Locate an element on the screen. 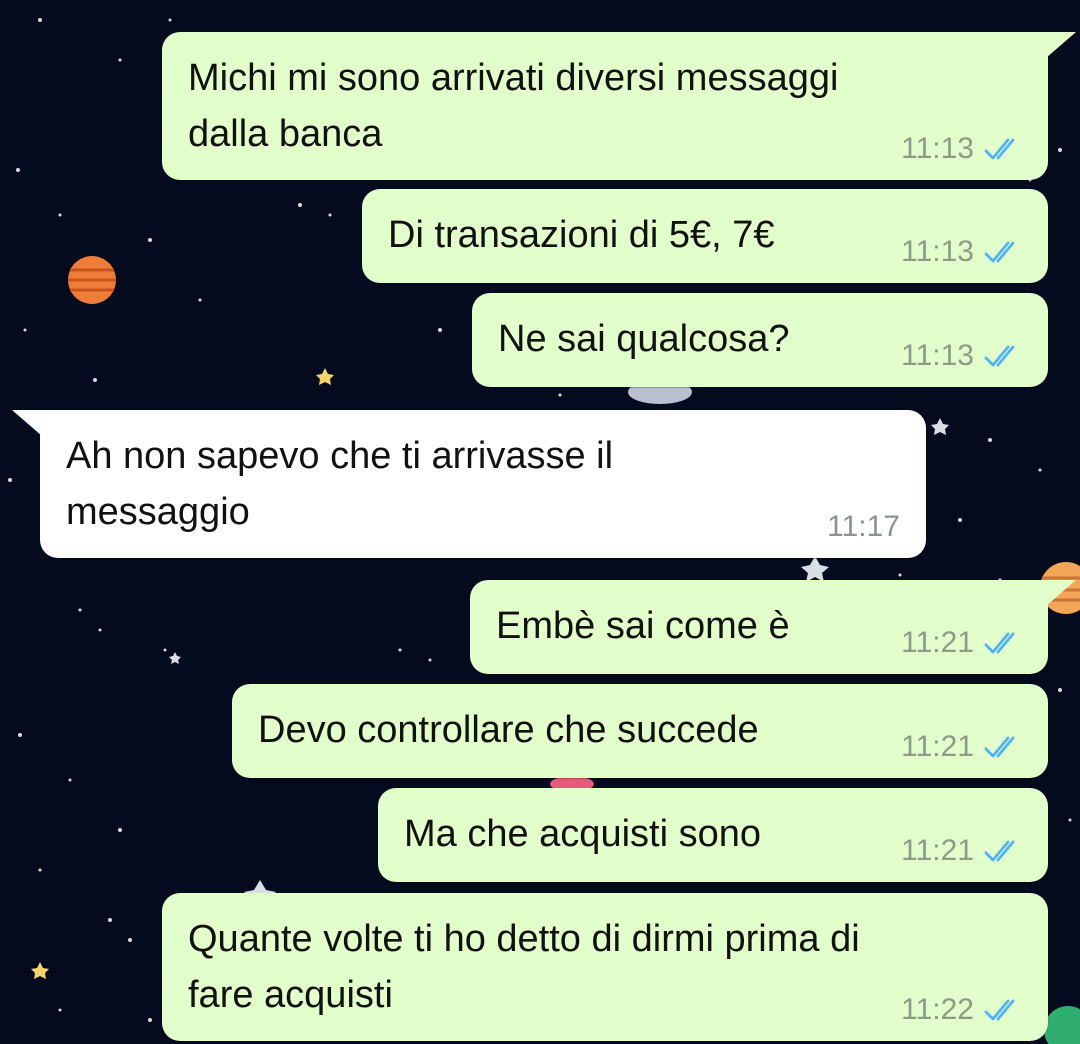 The width and height of the screenshot is (1080, 1044). message-bubble-outgoing: Embè sai come è 11:21 is located at coordinates (773, 627).